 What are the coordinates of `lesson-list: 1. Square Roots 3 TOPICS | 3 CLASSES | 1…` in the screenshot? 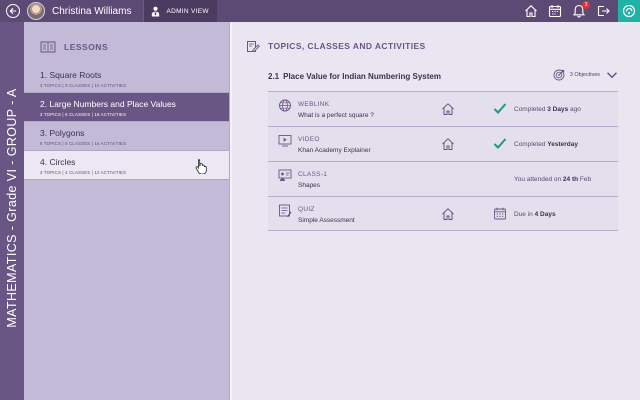 It's located at (126, 122).